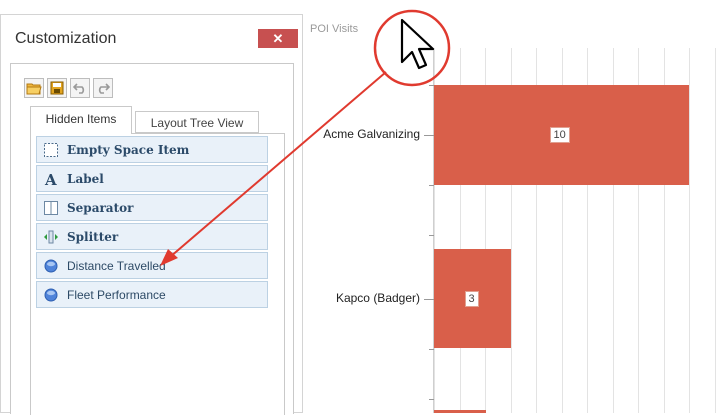  I want to click on list-item-fleet-performance: Fleet Performance, so click(152, 294).